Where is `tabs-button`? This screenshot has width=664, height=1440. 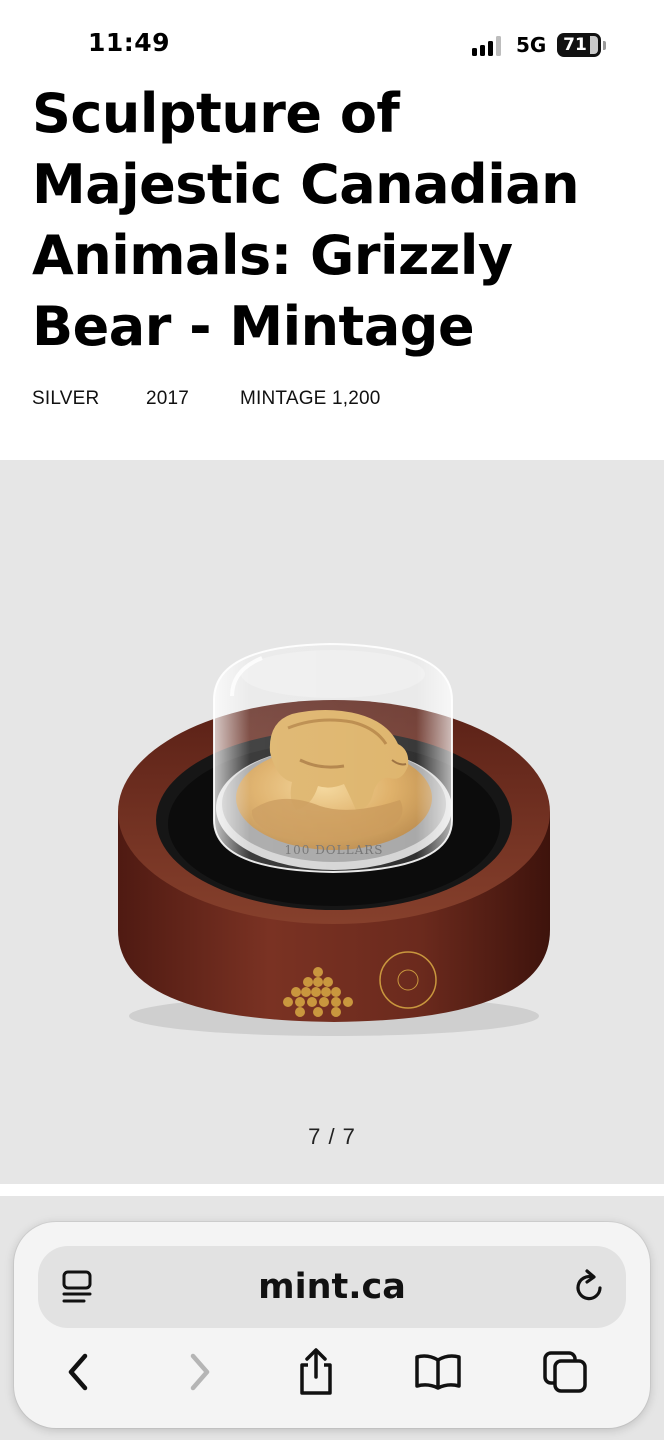 tabs-button is located at coordinates (566, 1372).